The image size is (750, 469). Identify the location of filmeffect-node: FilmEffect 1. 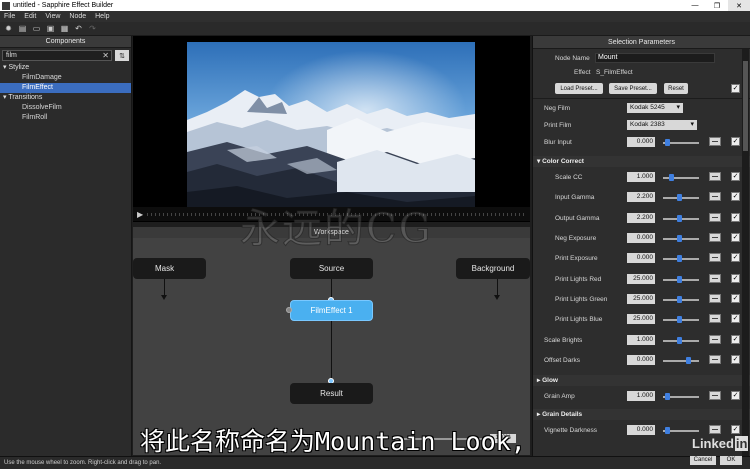
(331, 310).